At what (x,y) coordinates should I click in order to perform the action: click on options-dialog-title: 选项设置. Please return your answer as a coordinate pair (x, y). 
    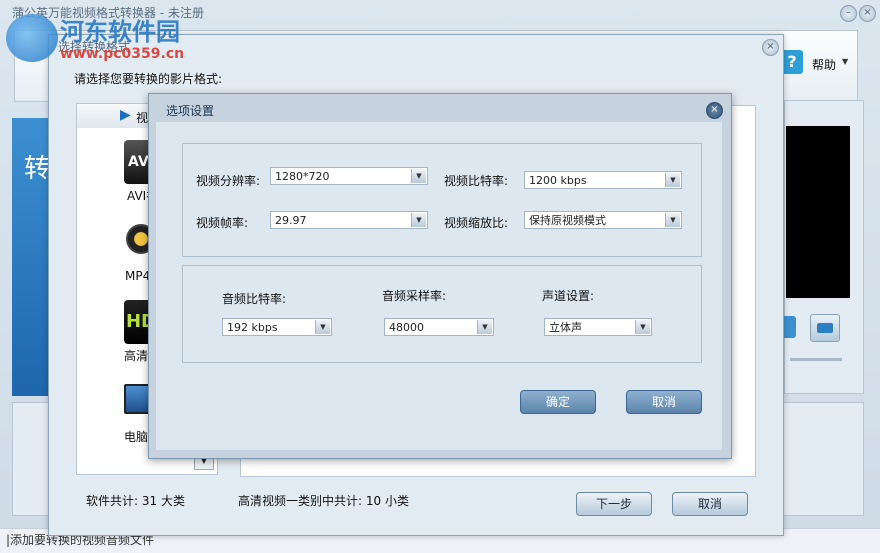
    Looking at the image, I should click on (190, 111).